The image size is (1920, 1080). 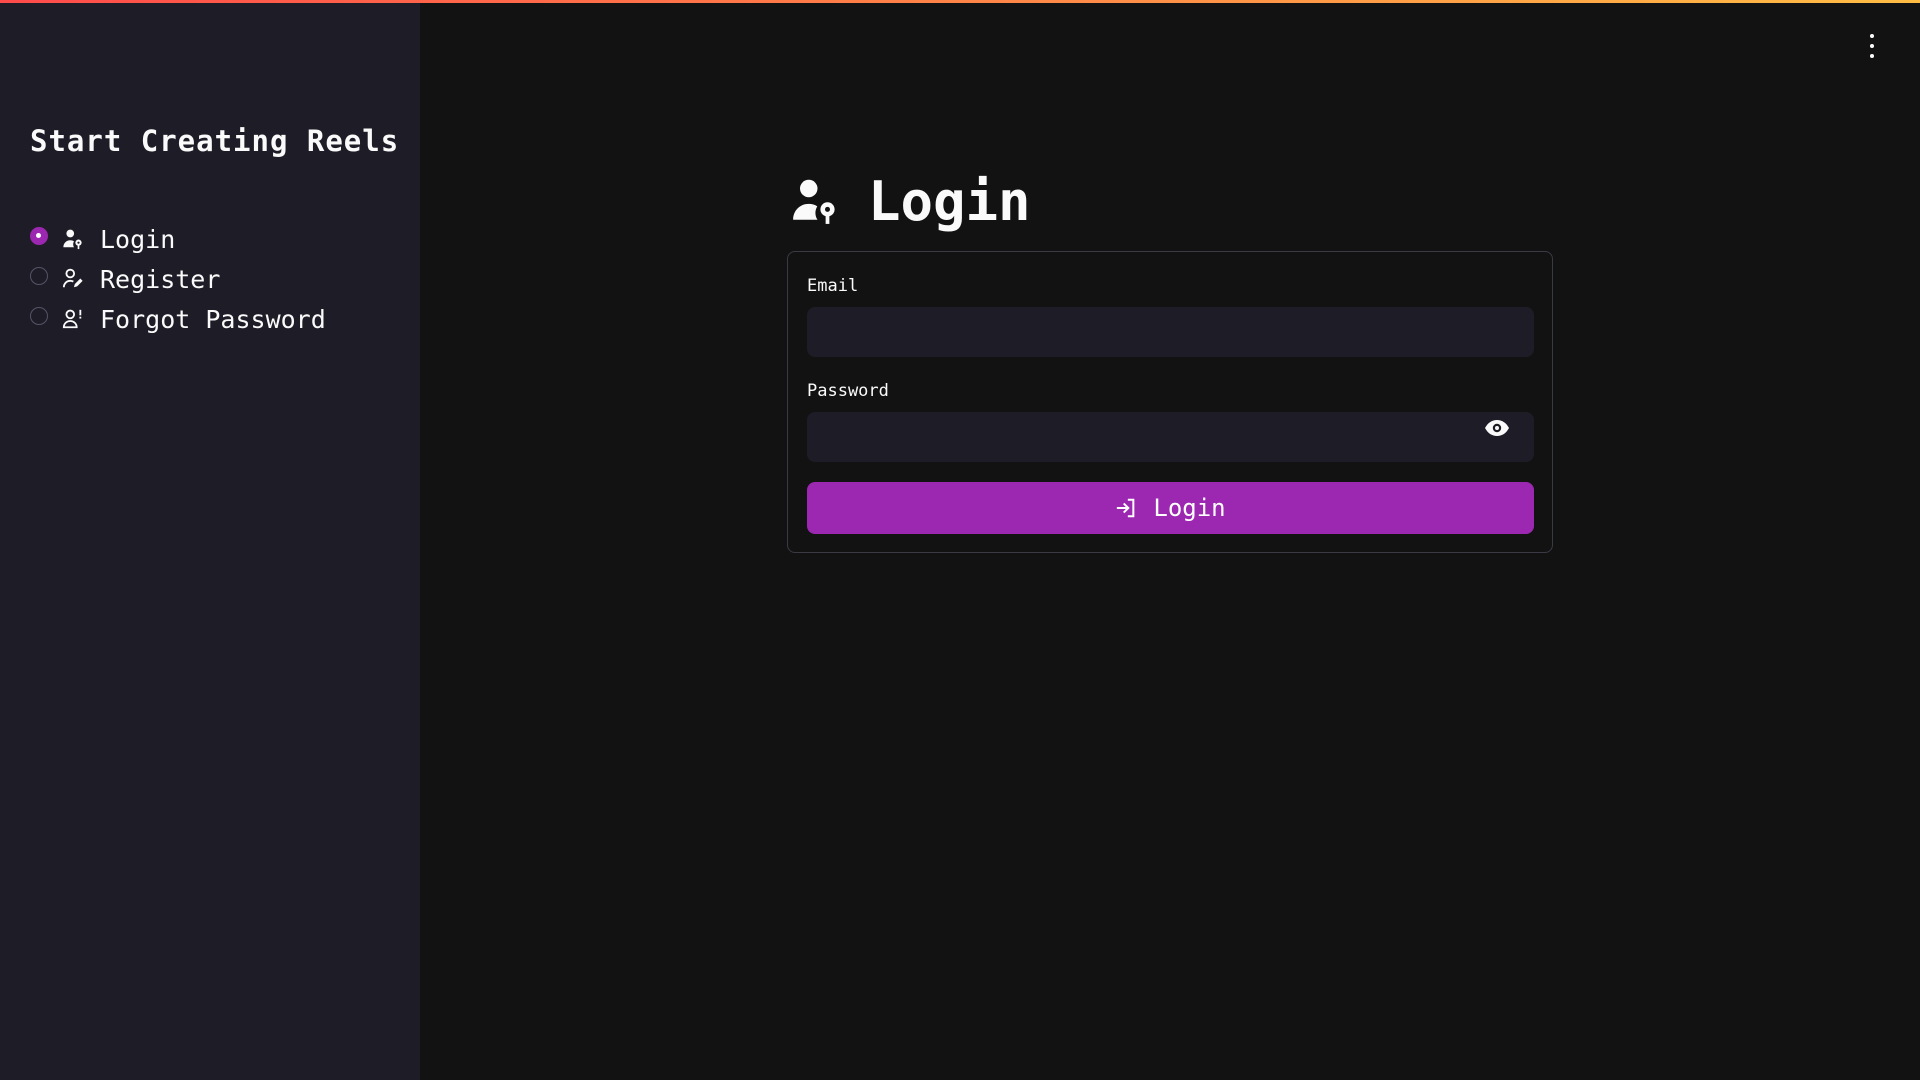 I want to click on radio-forgot-password, so click(x=39, y=316).